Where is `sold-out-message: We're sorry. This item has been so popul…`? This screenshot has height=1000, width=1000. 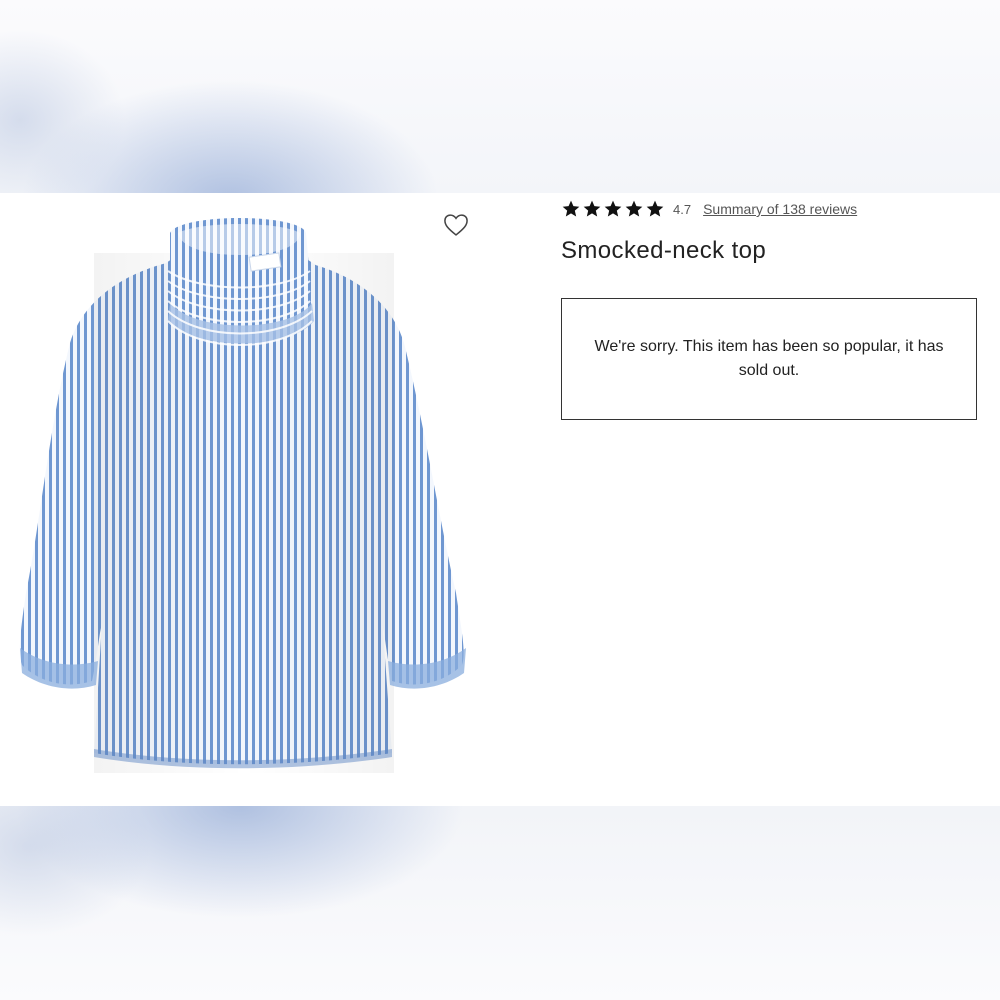
sold-out-message: We're sorry. This item has been so popul… is located at coordinates (769, 358).